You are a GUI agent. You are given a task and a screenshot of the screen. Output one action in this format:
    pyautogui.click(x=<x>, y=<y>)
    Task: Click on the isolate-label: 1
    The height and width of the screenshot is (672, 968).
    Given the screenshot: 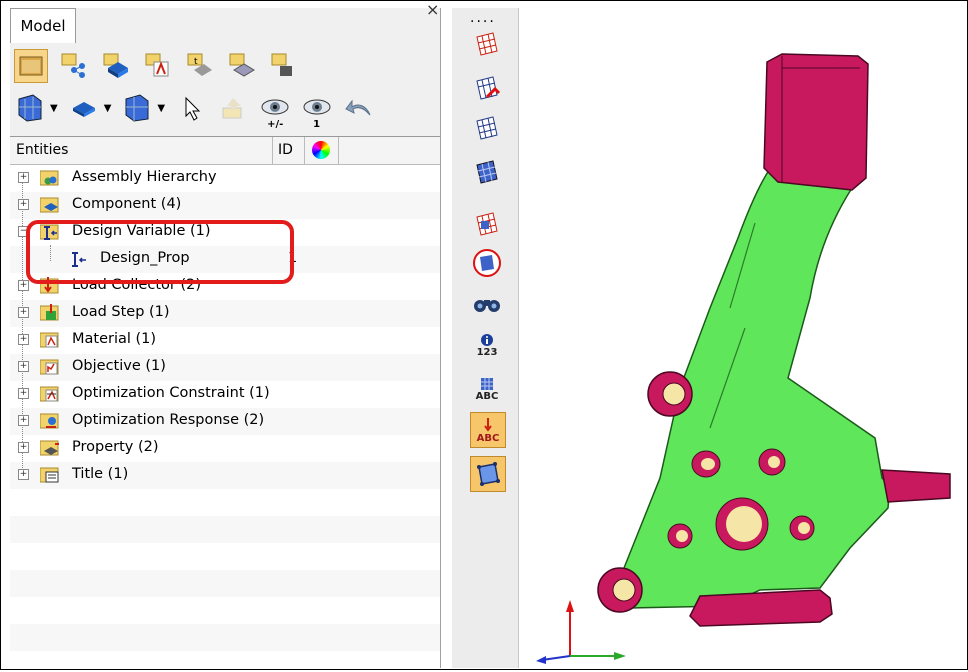 What is the action you would take?
    pyautogui.click(x=317, y=124)
    